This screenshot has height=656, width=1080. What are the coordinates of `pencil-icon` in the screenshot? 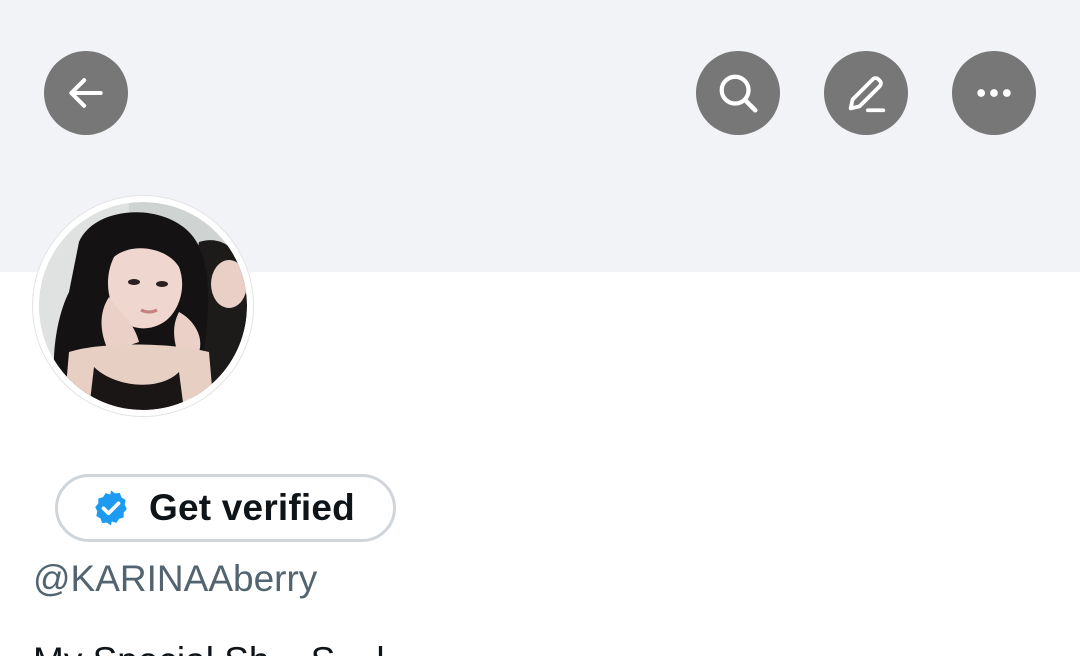 It's located at (867, 94).